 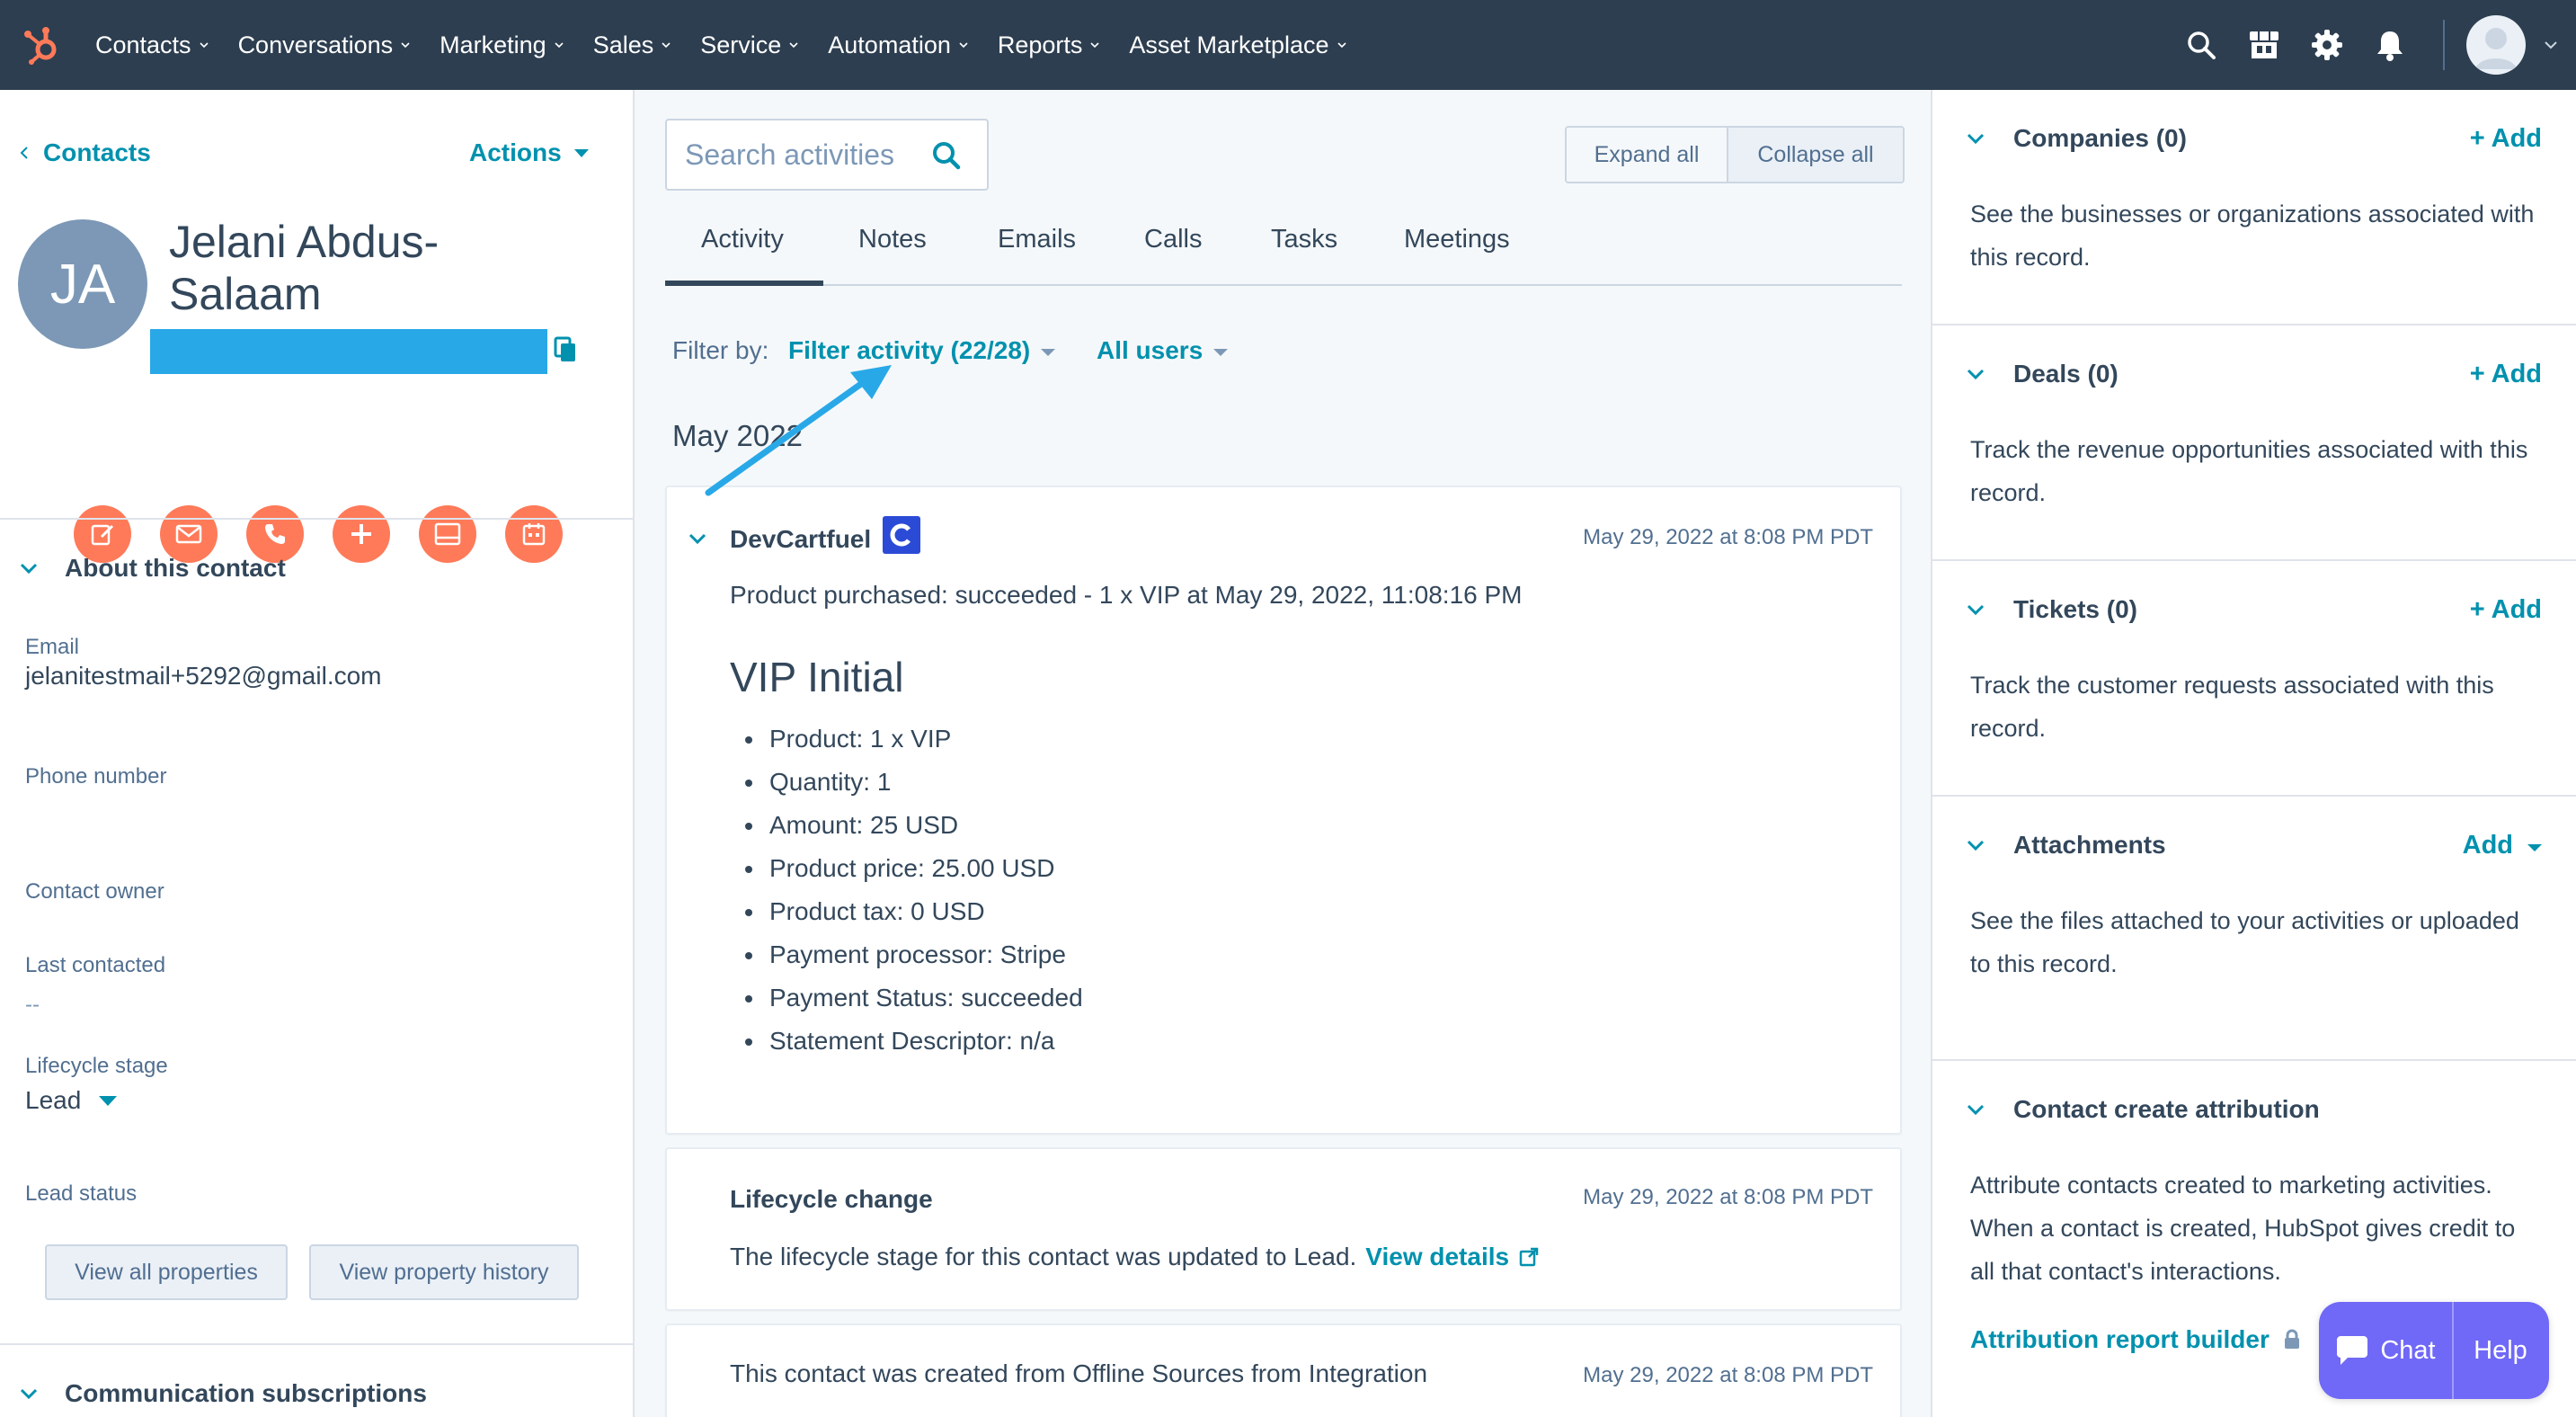 What do you see at coordinates (817, 677) in the screenshot?
I see `vip-heading: VIP Initial` at bounding box center [817, 677].